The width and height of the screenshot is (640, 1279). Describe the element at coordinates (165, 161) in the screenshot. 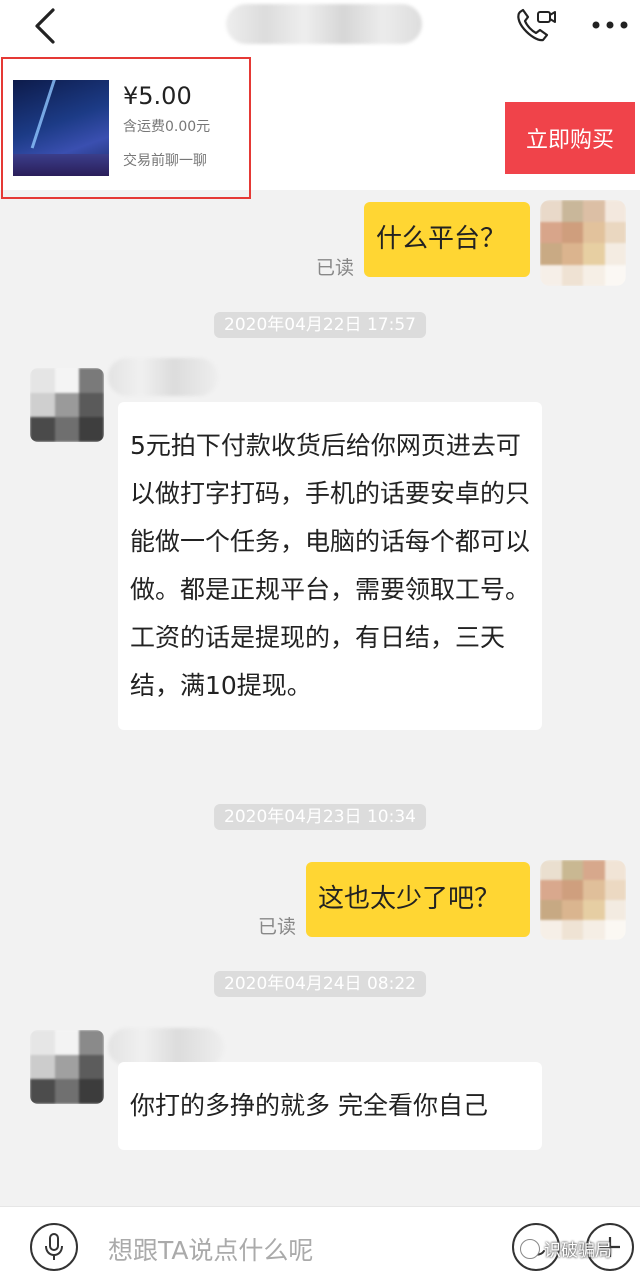

I see `chat-before-trade: 交易前聊一聊` at that location.